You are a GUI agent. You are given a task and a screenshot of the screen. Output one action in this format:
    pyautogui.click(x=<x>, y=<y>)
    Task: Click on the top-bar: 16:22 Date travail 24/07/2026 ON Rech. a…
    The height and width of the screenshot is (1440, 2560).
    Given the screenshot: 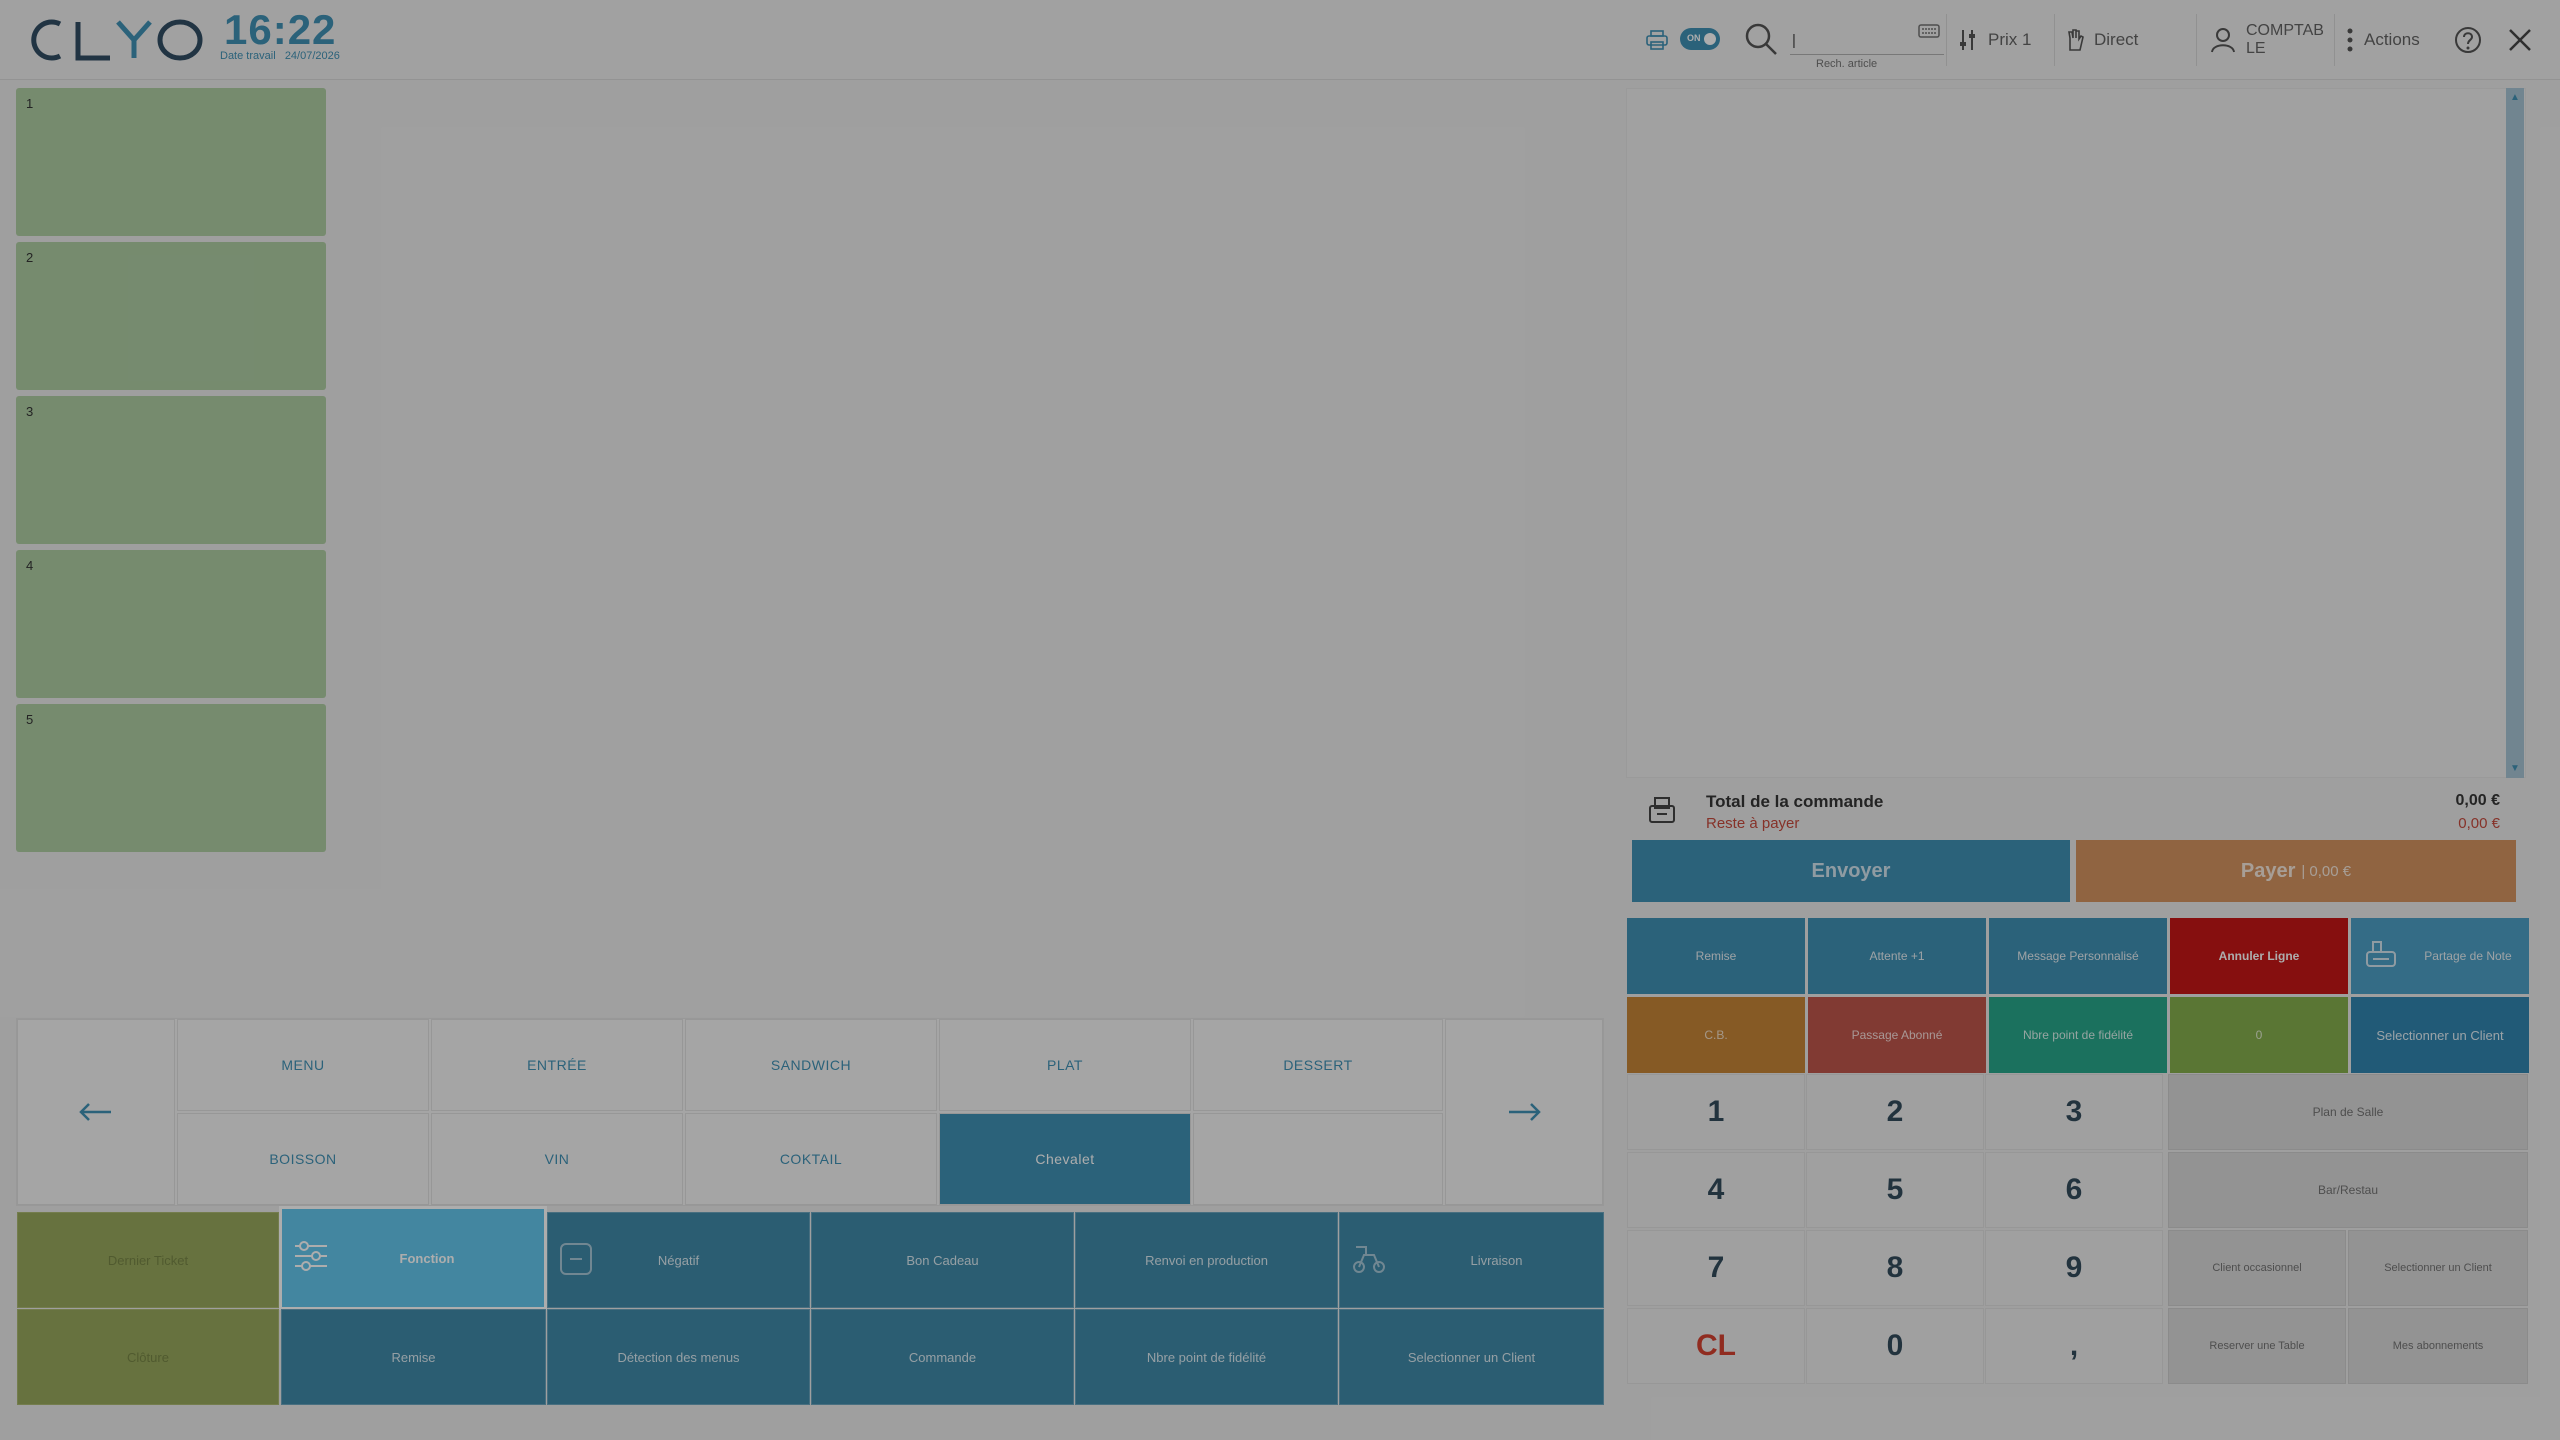 What is the action you would take?
    pyautogui.click(x=1280, y=40)
    